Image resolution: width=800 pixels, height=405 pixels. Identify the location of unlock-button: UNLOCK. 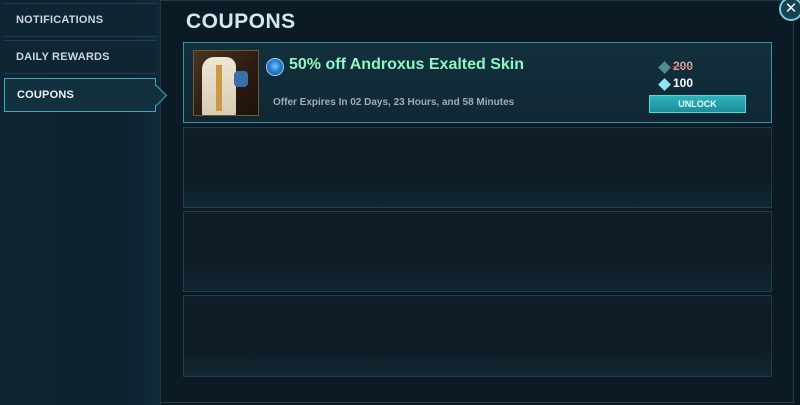
(697, 104).